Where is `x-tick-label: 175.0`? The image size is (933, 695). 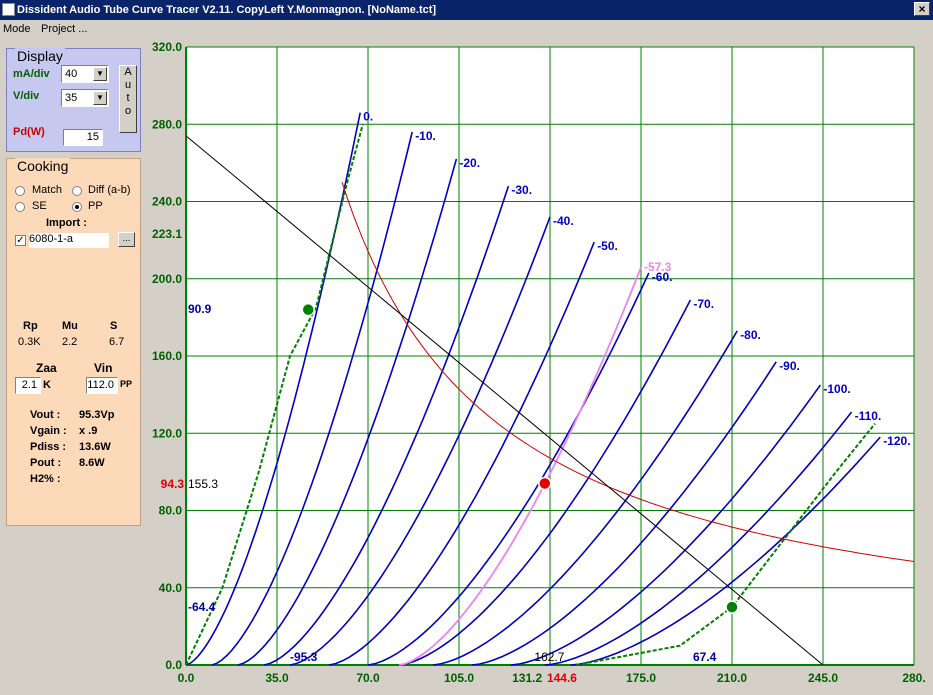 x-tick-label: 175.0 is located at coordinates (641, 678).